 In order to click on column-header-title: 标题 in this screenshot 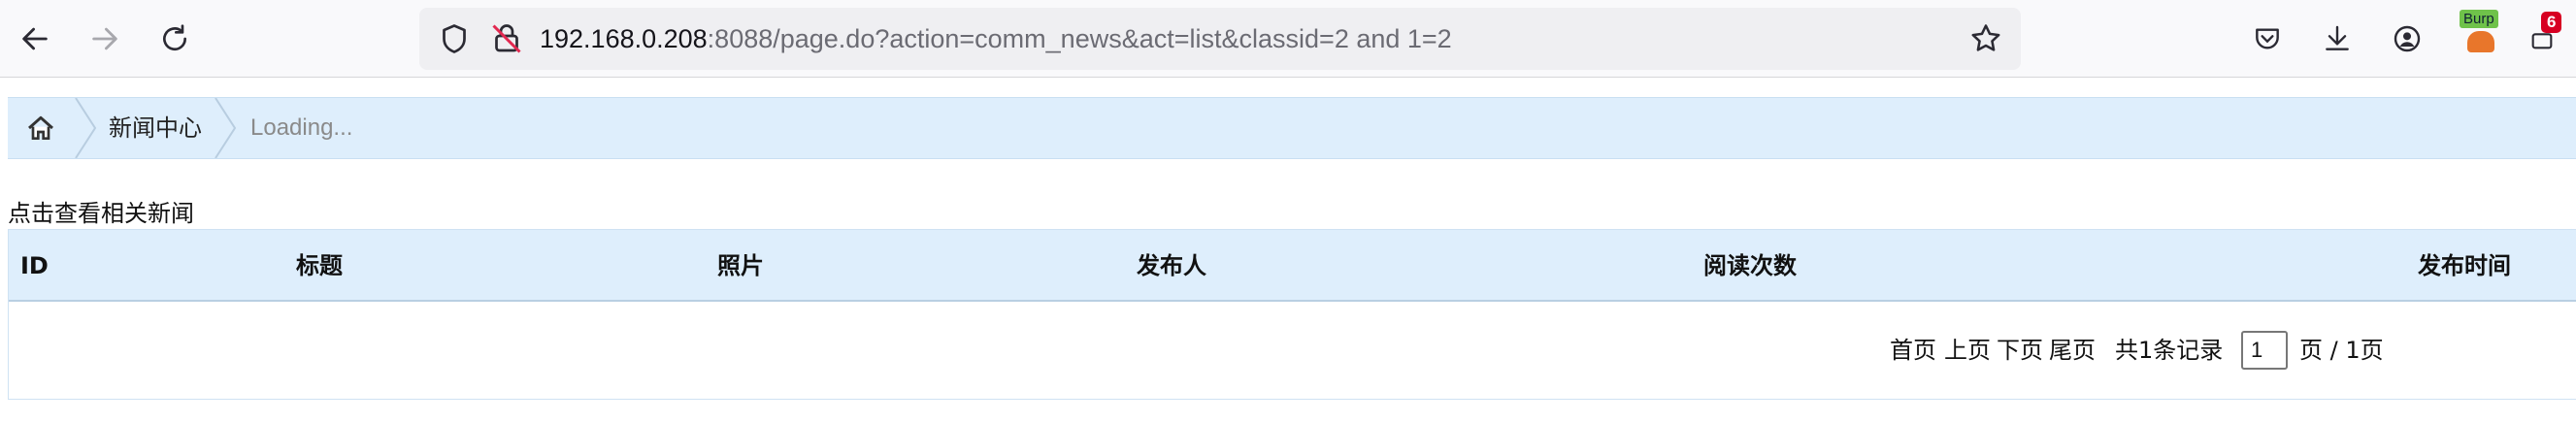, I will do `click(319, 265)`.